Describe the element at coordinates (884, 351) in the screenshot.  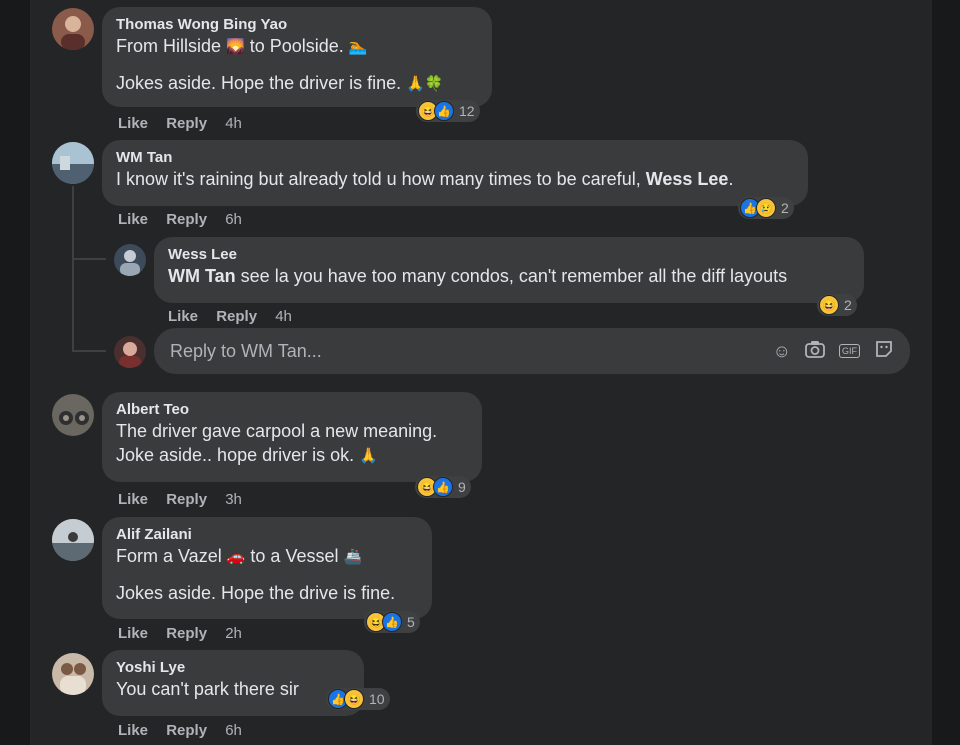
I see `sticker-icon` at that location.